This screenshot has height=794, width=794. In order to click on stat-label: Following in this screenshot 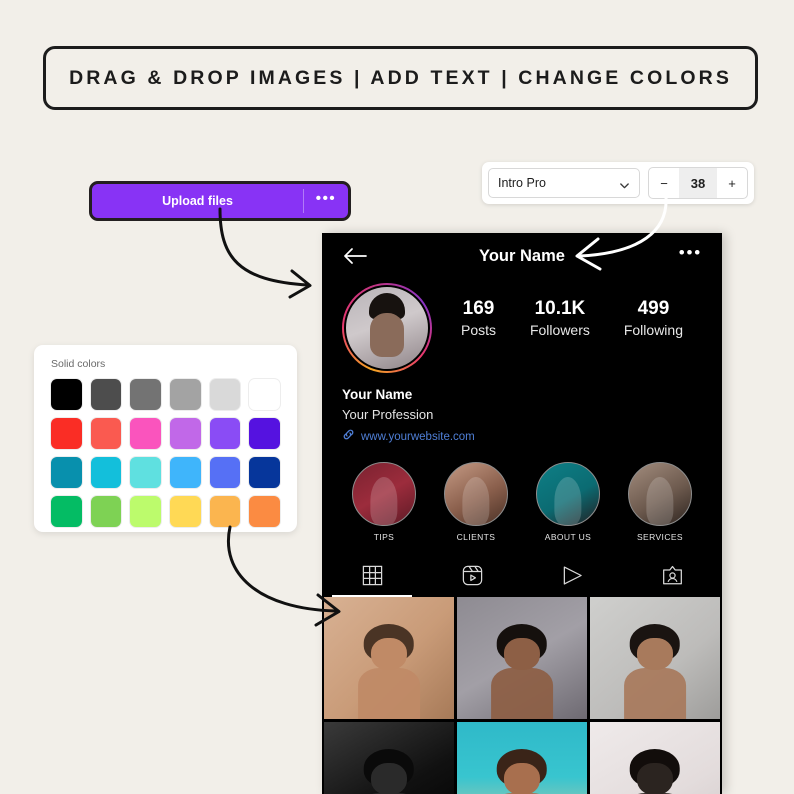, I will do `click(653, 329)`.